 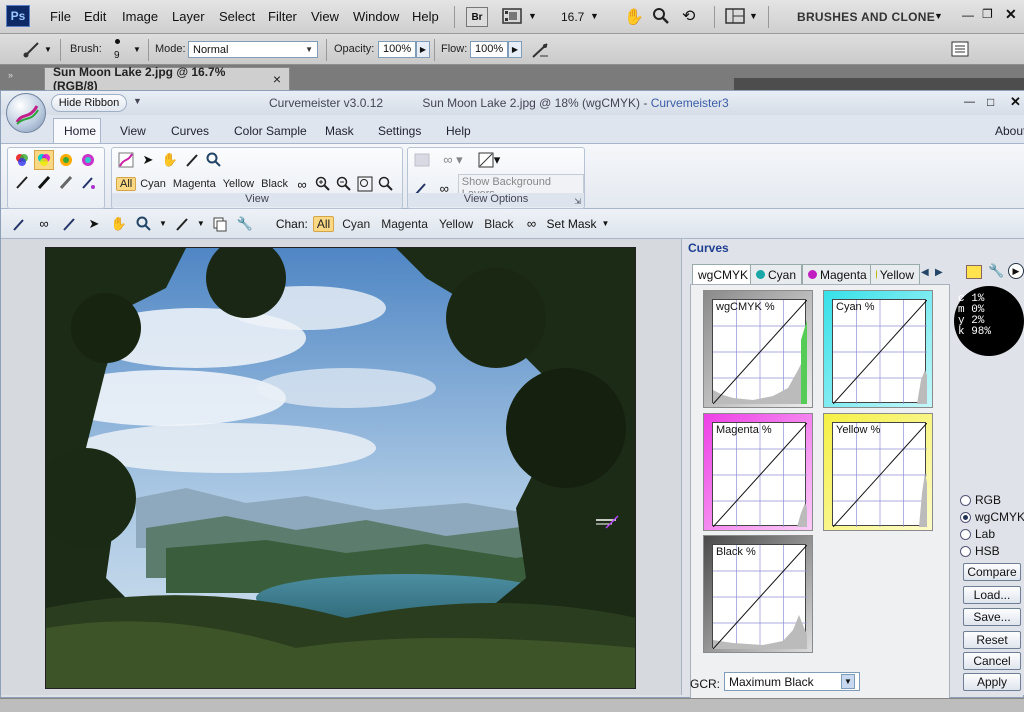 I want to click on eyedropper-icon, so click(x=22, y=182).